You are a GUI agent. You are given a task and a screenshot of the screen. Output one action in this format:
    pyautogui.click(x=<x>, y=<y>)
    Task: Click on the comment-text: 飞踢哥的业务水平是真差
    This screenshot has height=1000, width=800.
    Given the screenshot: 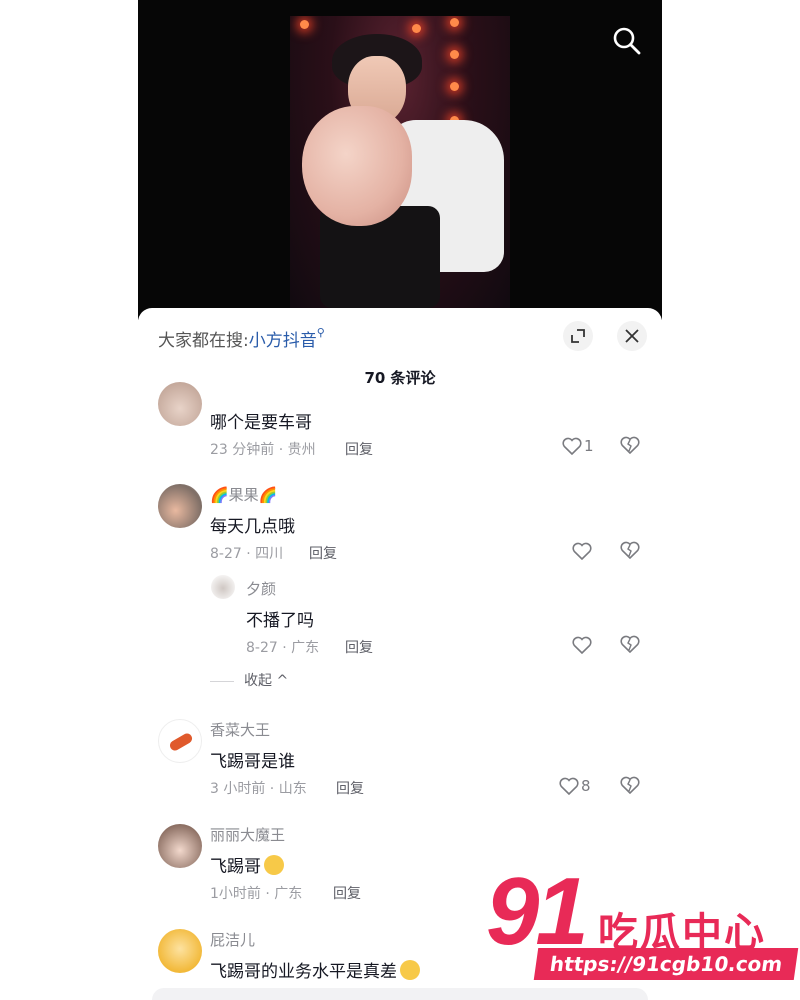 What is the action you would take?
    pyautogui.click(x=315, y=969)
    